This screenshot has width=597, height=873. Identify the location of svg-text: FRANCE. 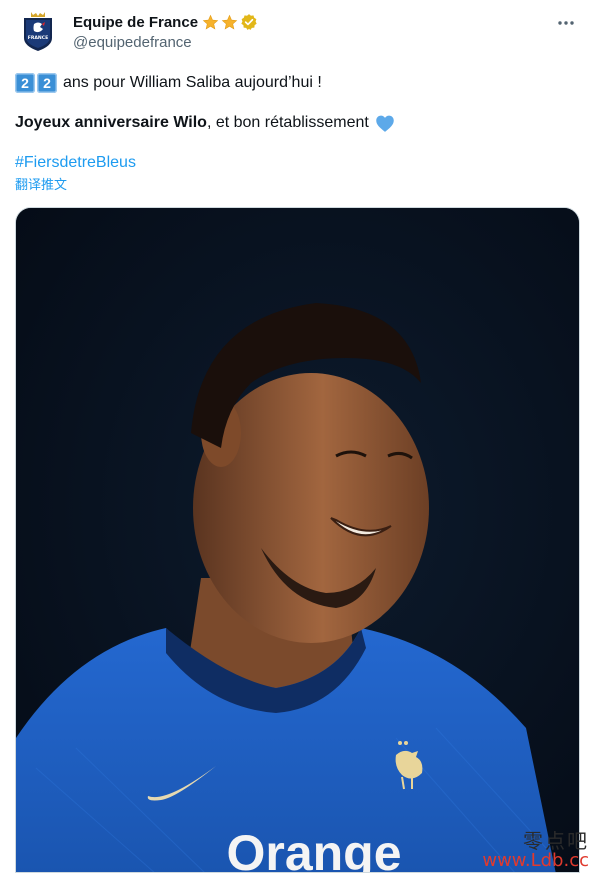
(38, 38).